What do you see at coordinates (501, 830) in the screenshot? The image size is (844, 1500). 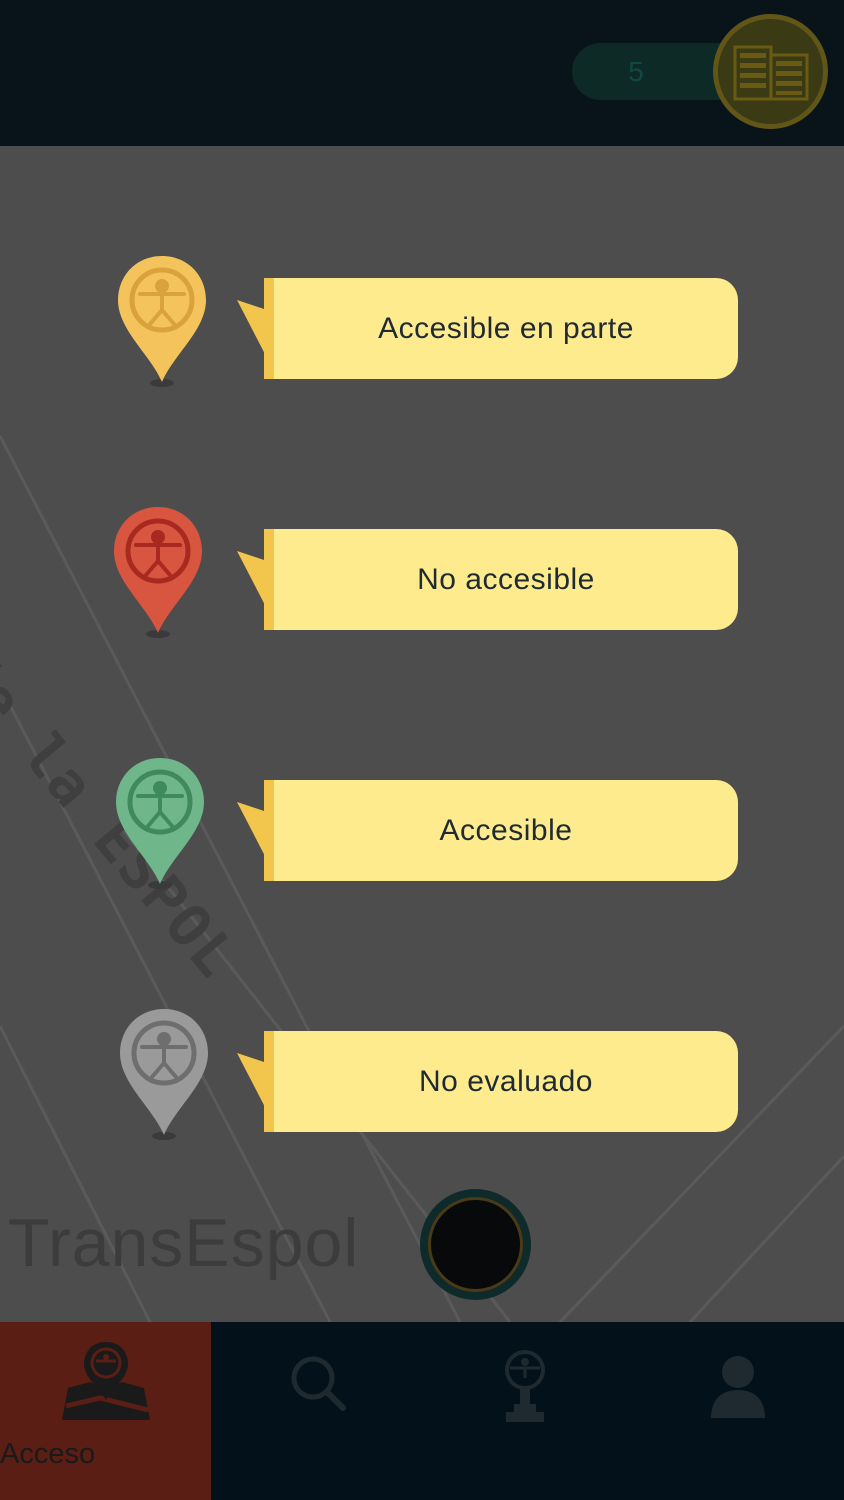 I see `legend-label: Accesible` at bounding box center [501, 830].